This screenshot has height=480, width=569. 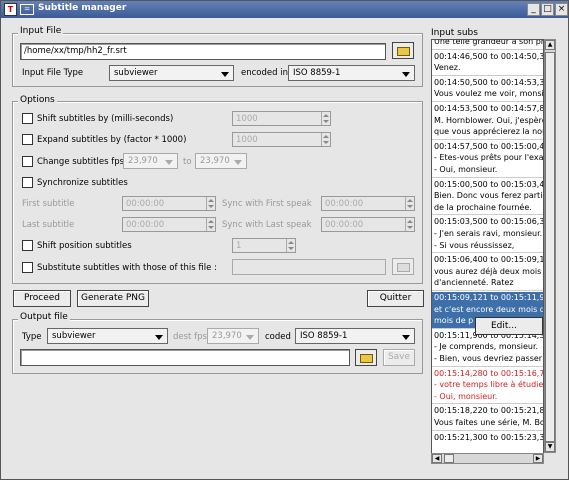 What do you see at coordinates (550, 45) in the screenshot?
I see `scroll-up-icon: ▲` at bounding box center [550, 45].